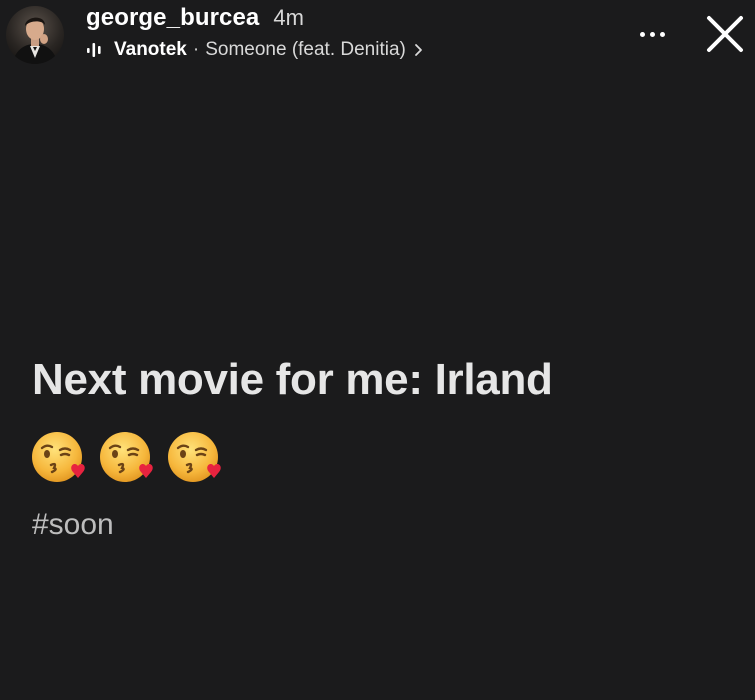 This screenshot has height=700, width=755. What do you see at coordinates (172, 18) in the screenshot?
I see `username: george_burcea` at bounding box center [172, 18].